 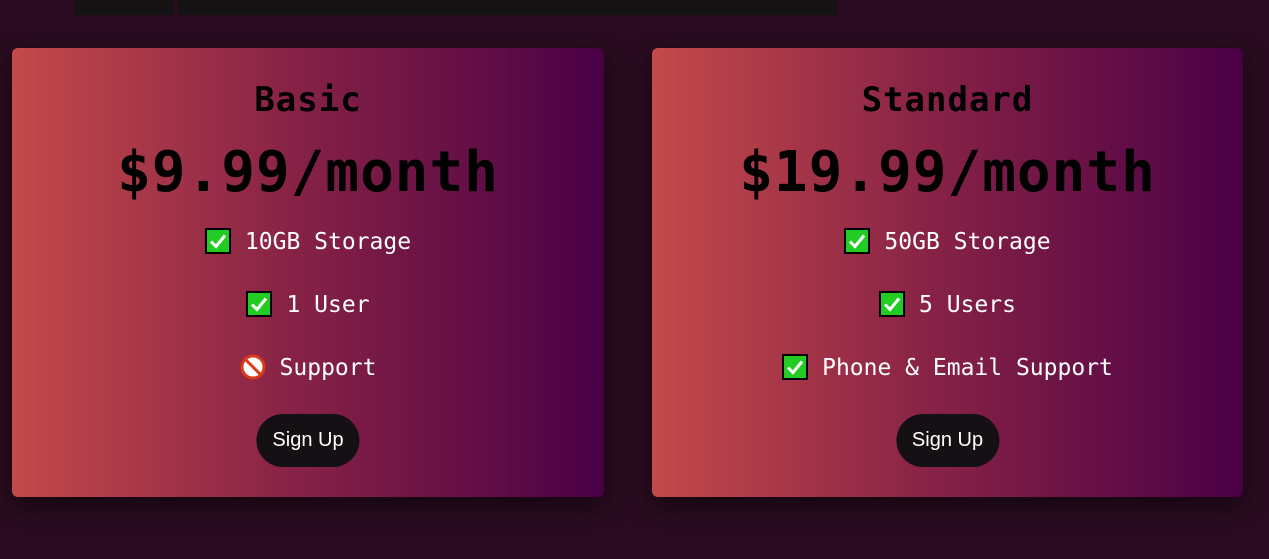 What do you see at coordinates (124, 7) in the screenshot?
I see `top-bar-left` at bounding box center [124, 7].